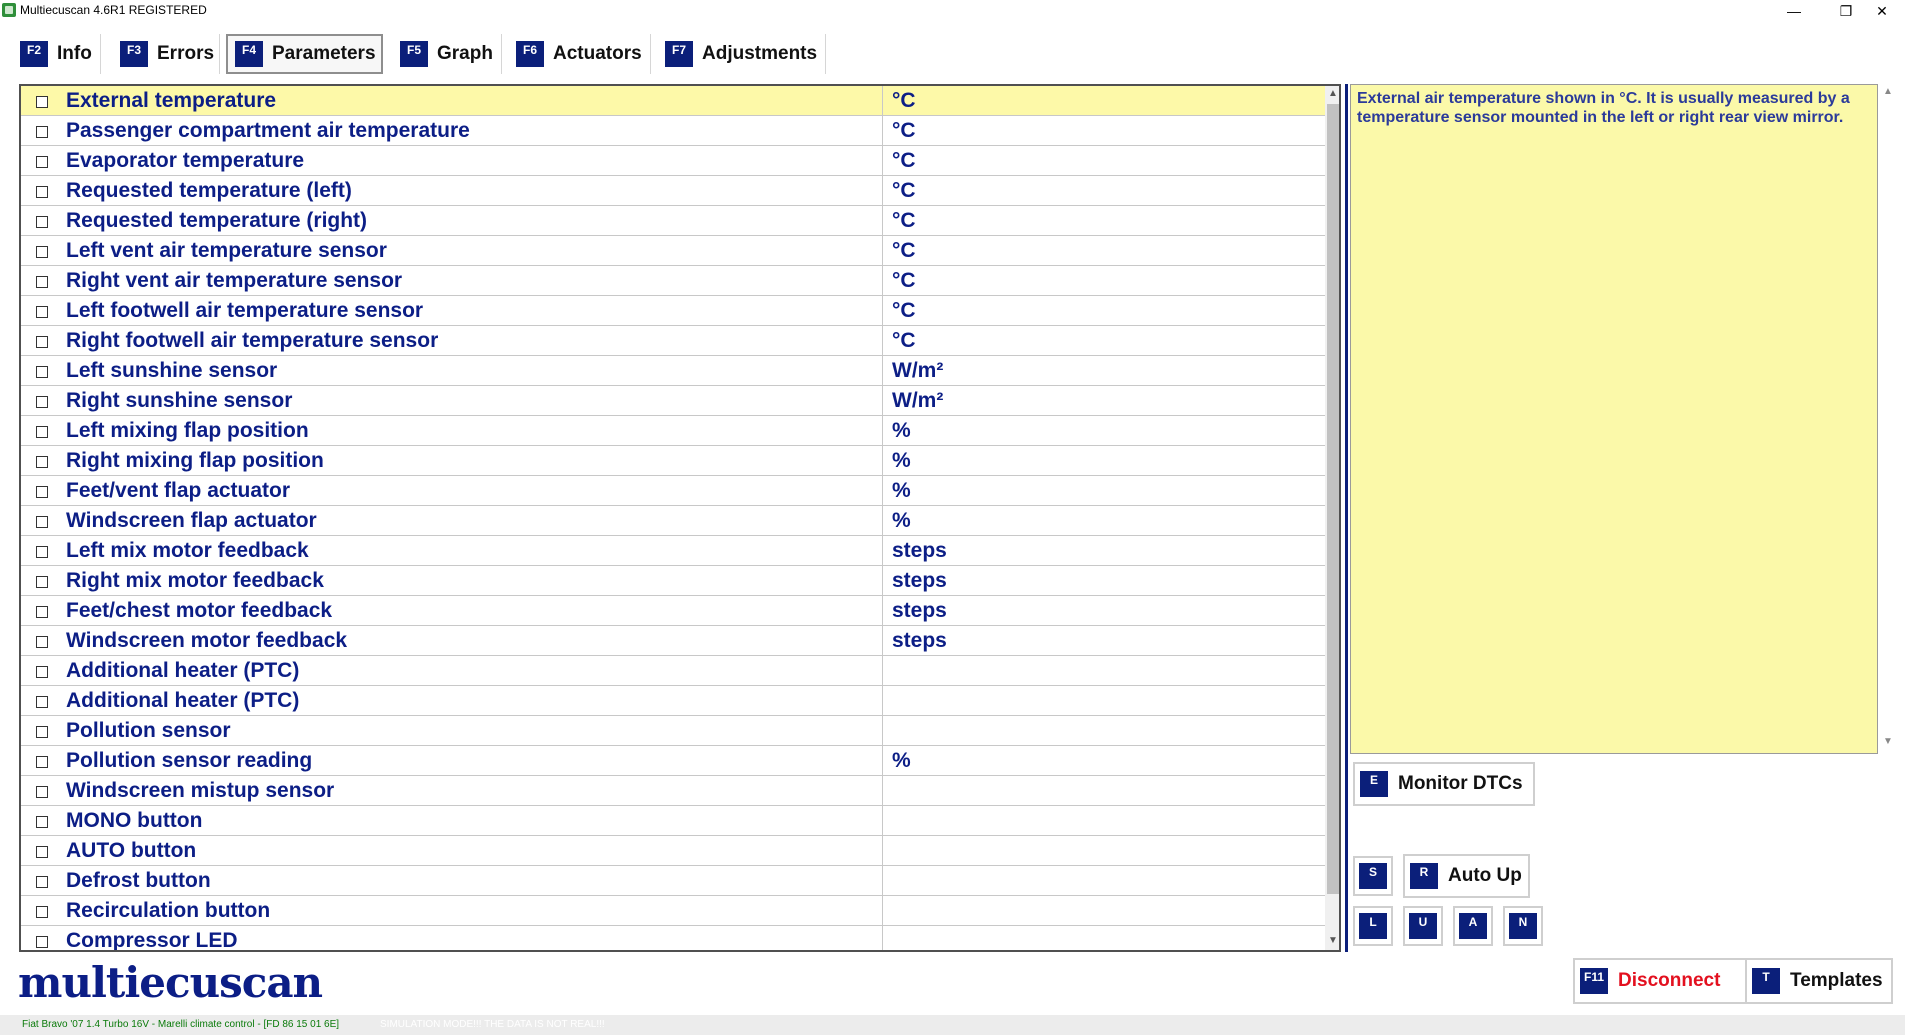 The width and height of the screenshot is (1905, 1035). I want to click on parameter-scrollbar: ▲ ▼, so click(1332, 518).